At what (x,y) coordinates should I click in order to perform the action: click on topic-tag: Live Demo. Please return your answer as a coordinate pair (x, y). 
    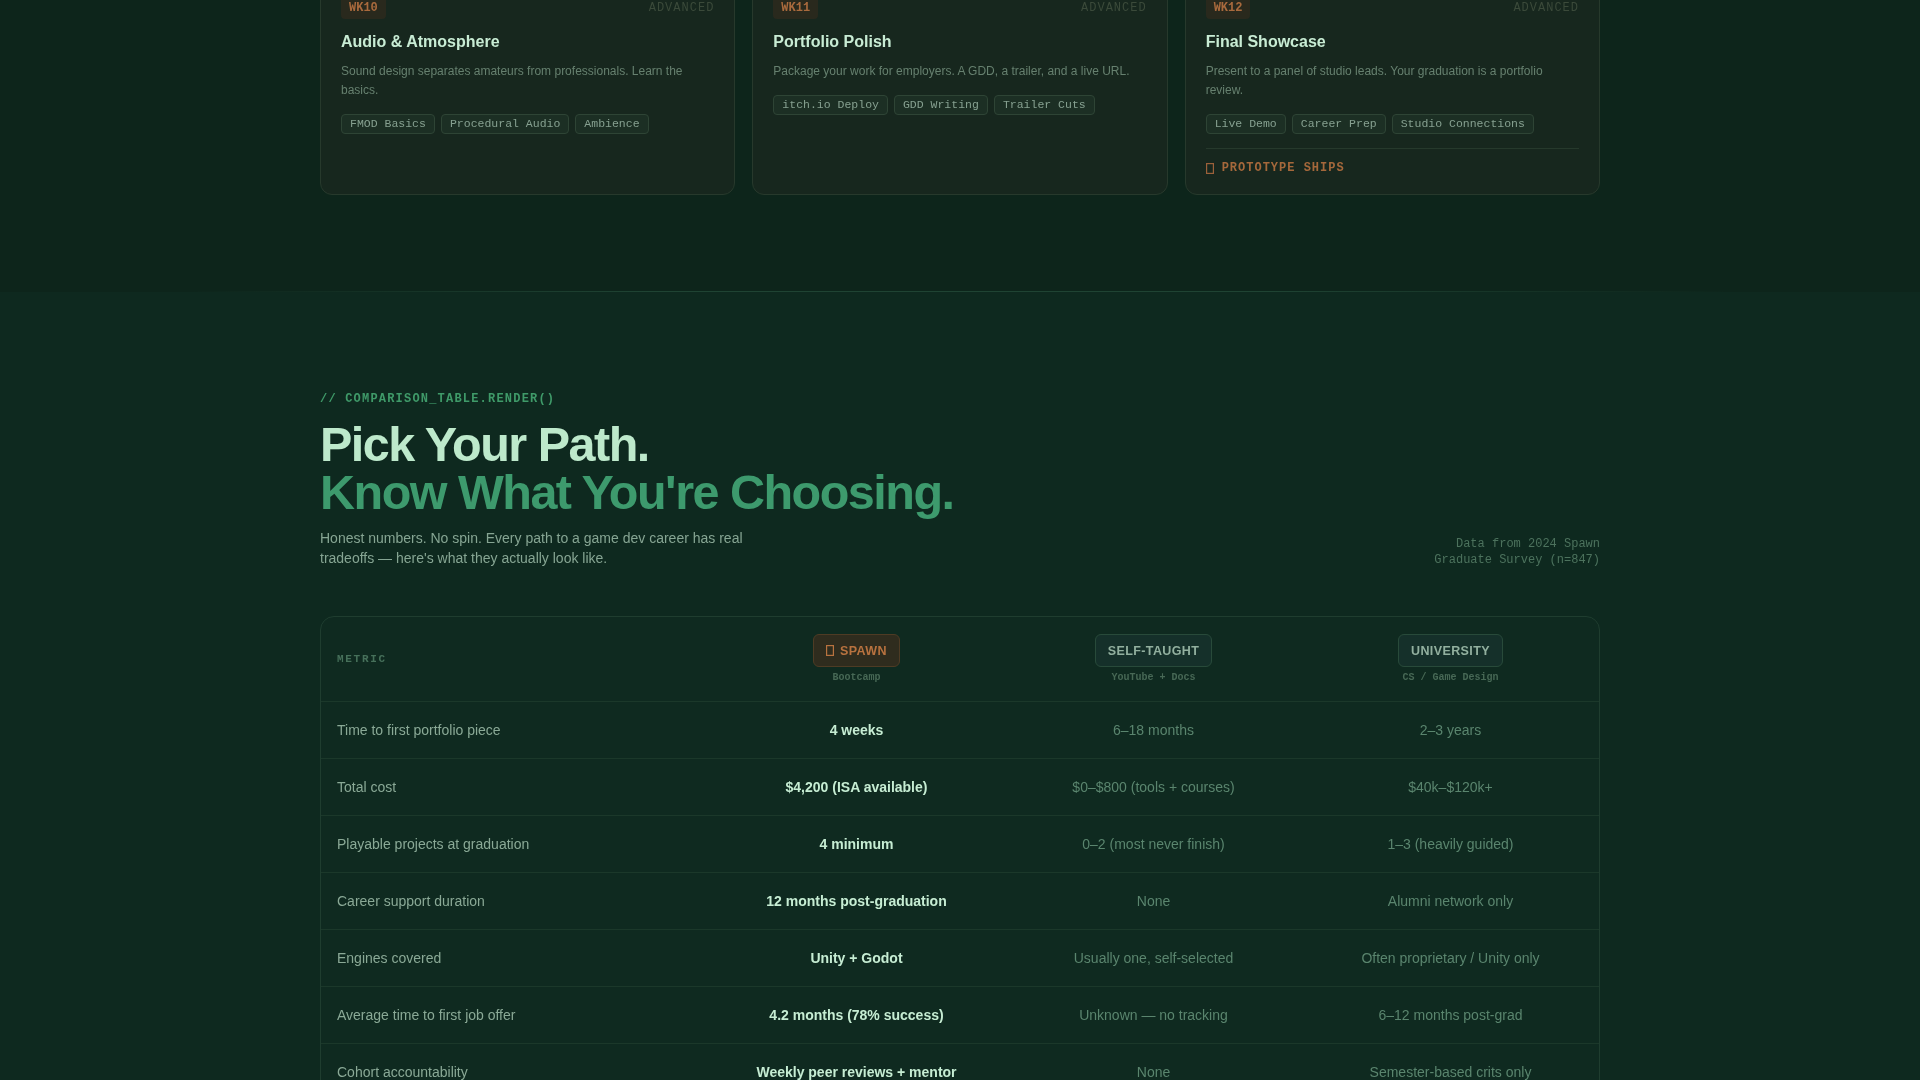
    Looking at the image, I should click on (1245, 124).